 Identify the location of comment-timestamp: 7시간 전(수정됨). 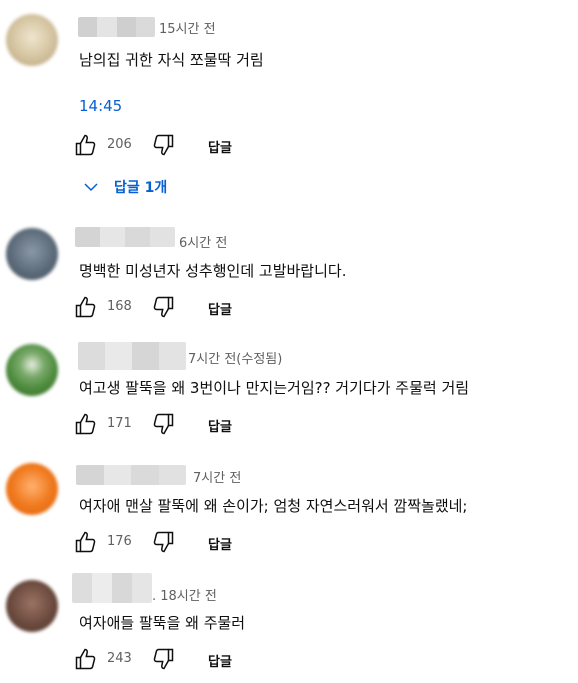
(235, 357).